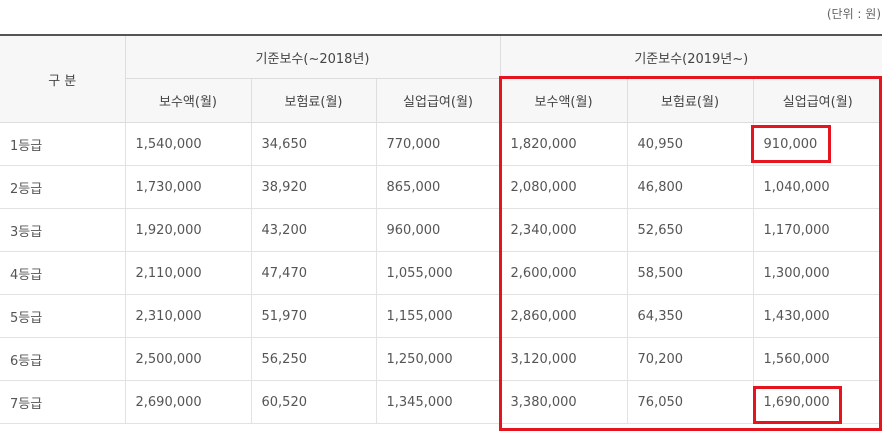  Describe the element at coordinates (63, 316) in the screenshot. I see `grade-cell: 5등급` at that location.